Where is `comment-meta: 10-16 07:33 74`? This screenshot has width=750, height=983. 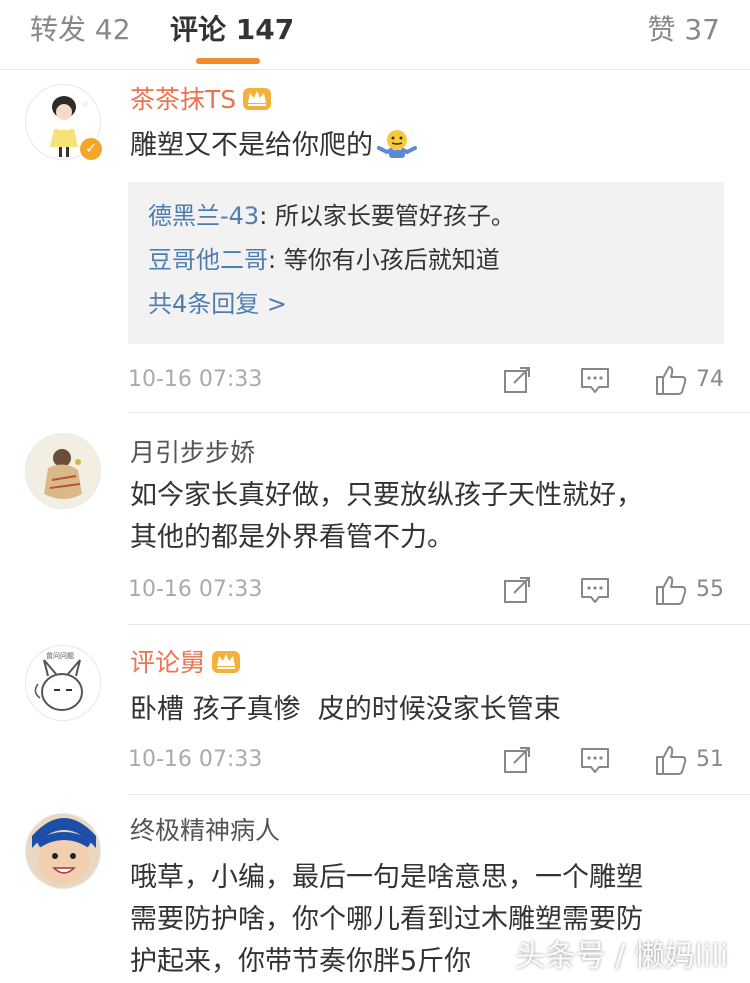 comment-meta: 10-16 07:33 74 is located at coordinates (439, 380).